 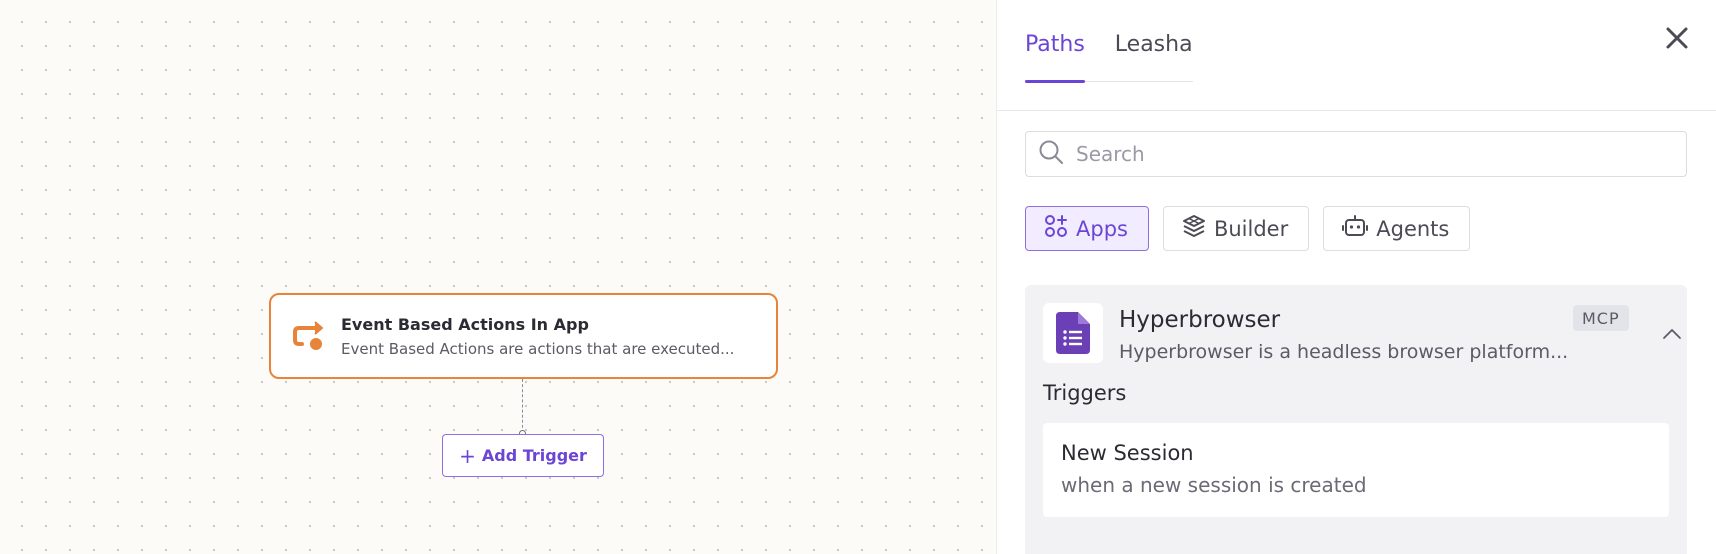 I want to click on close-icon, so click(x=1677, y=38).